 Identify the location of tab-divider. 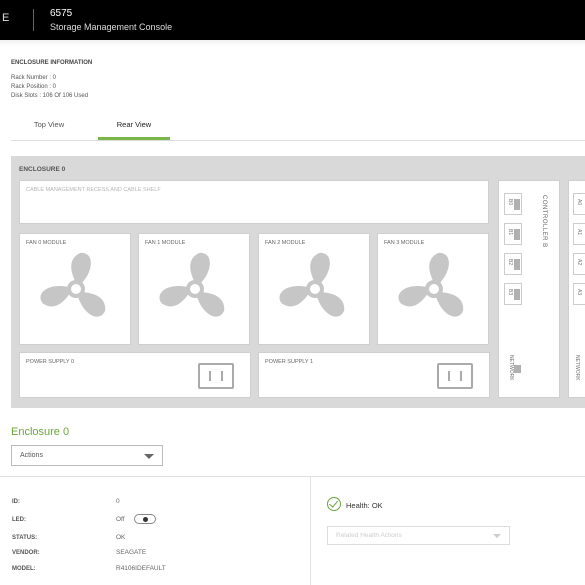
(298, 140).